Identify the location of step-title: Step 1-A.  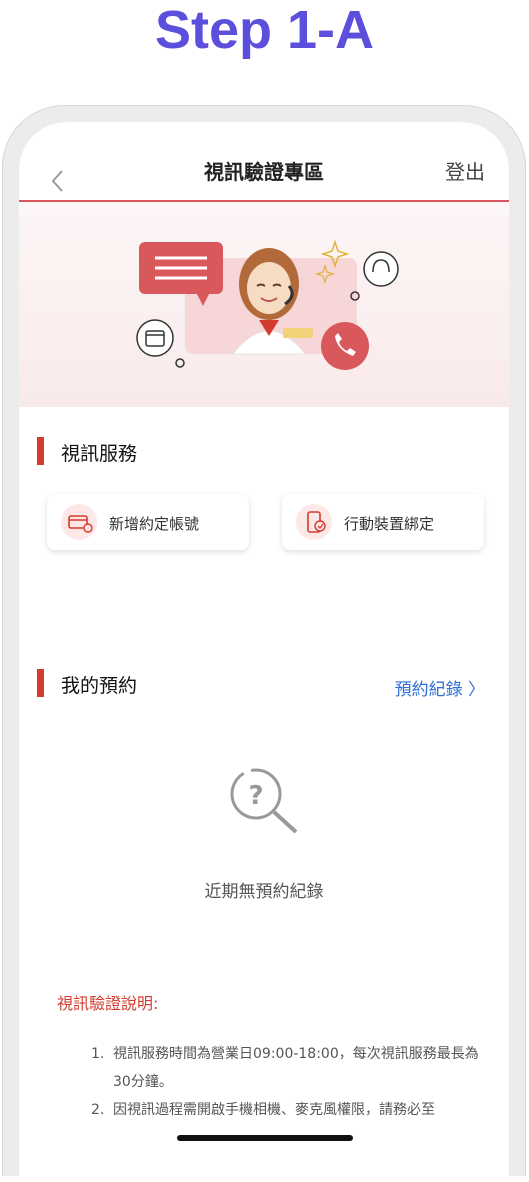
(264, 30).